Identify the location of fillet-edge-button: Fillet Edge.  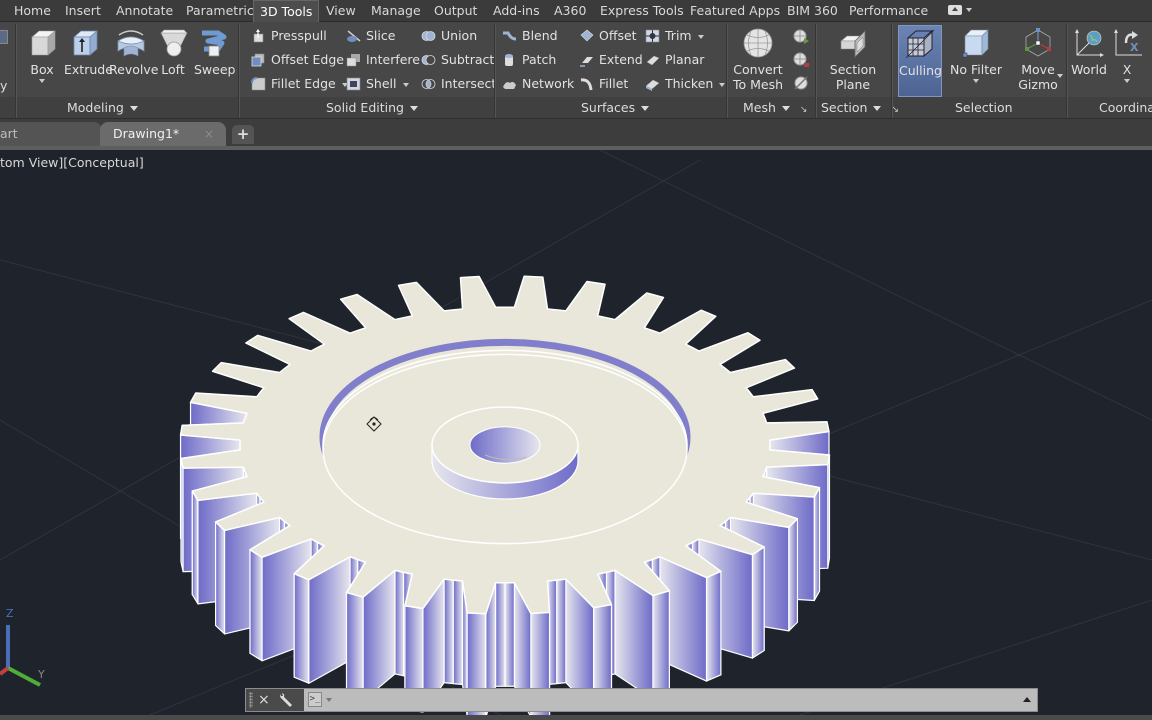
(298, 84).